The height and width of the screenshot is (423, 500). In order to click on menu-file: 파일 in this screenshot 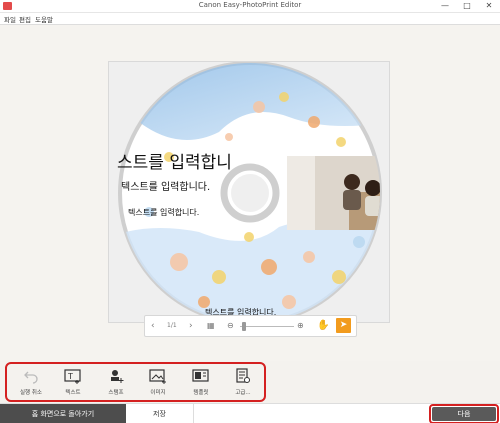, I will do `click(10, 19)`.